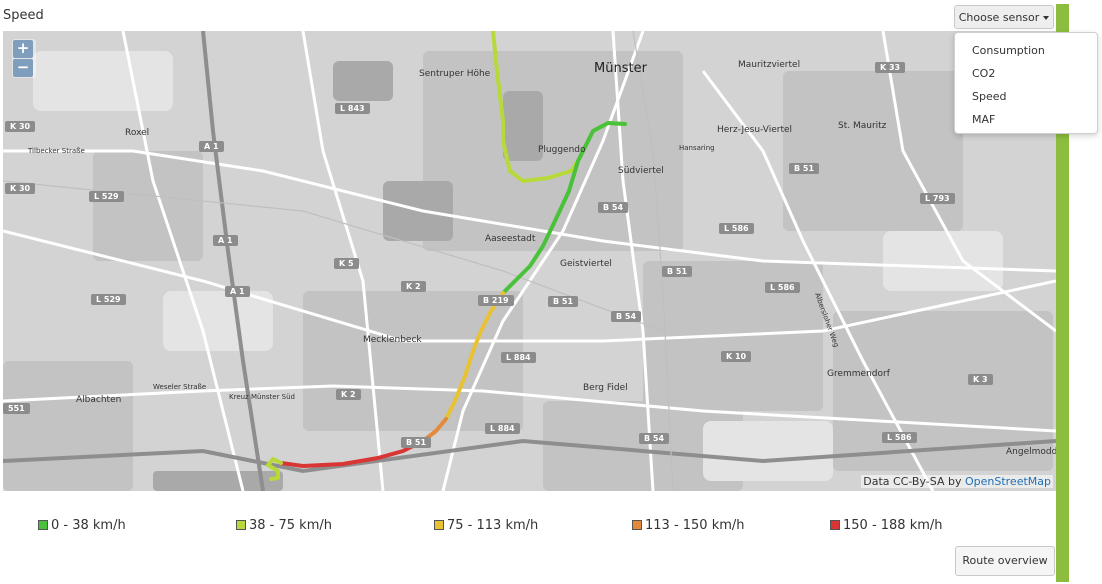 This screenshot has height=584, width=1102. What do you see at coordinates (16, 408) in the screenshot?
I see `road-shield: 551` at bounding box center [16, 408].